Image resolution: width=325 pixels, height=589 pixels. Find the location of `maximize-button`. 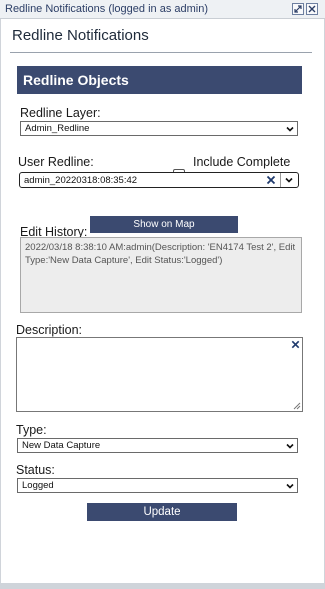

maximize-button is located at coordinates (298, 9).